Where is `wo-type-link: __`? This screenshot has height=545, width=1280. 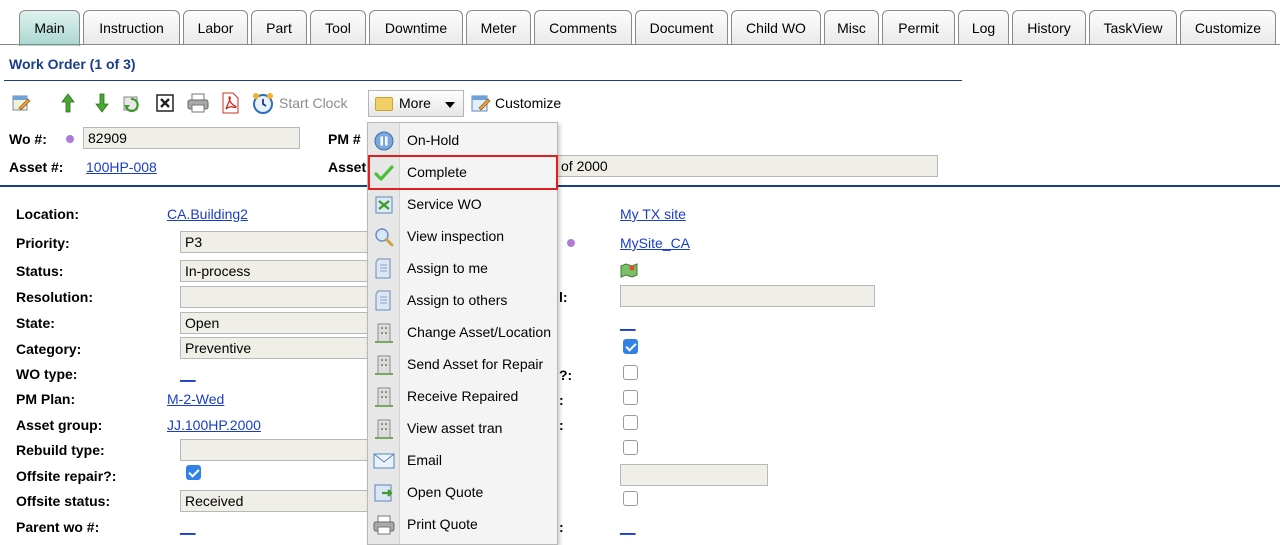 wo-type-link: __ is located at coordinates (188, 374).